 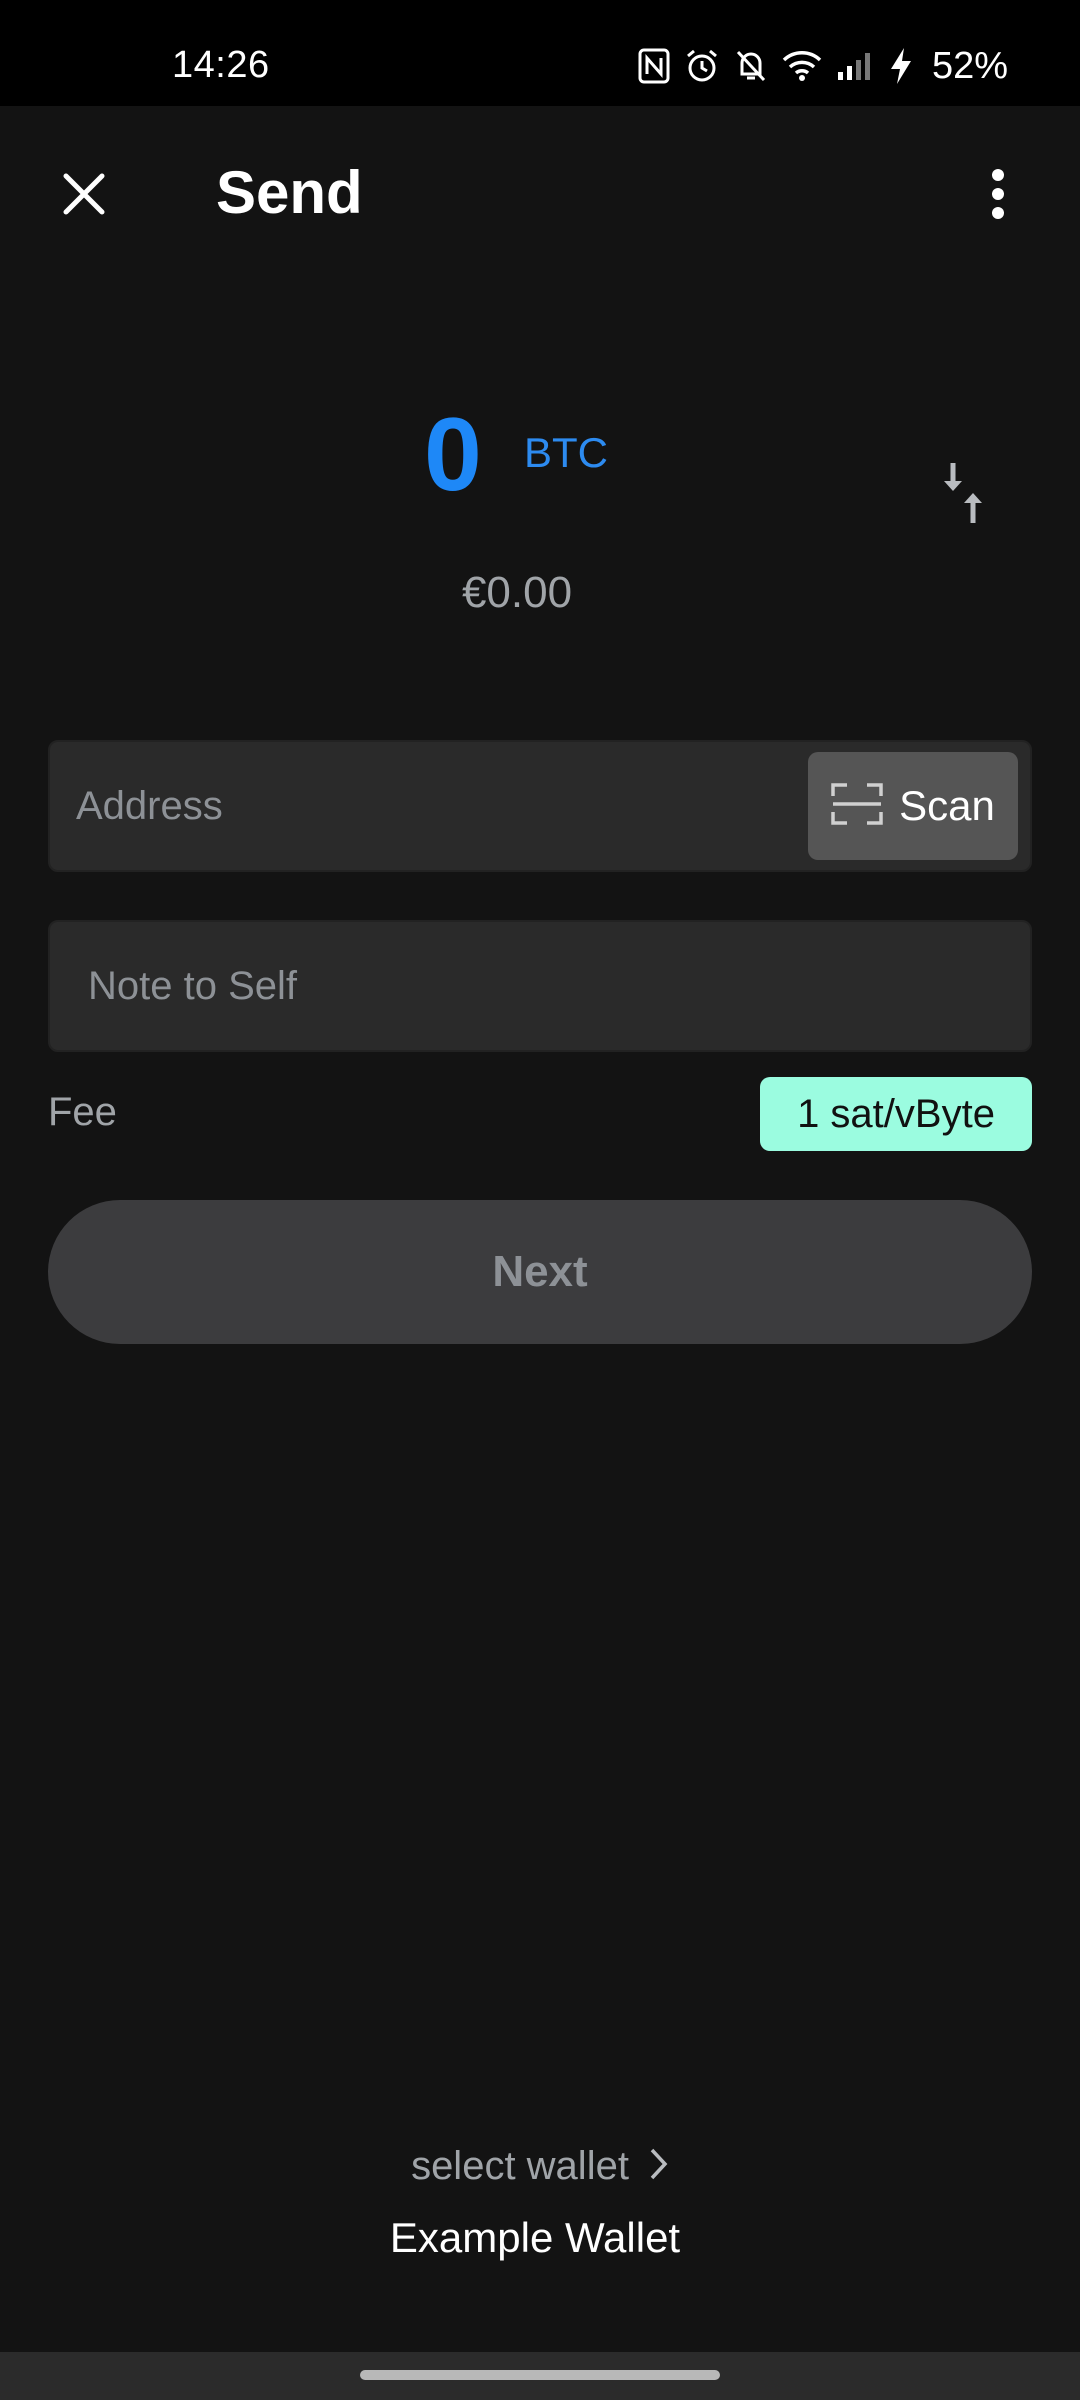 What do you see at coordinates (540, 1272) in the screenshot?
I see `next-button: Next` at bounding box center [540, 1272].